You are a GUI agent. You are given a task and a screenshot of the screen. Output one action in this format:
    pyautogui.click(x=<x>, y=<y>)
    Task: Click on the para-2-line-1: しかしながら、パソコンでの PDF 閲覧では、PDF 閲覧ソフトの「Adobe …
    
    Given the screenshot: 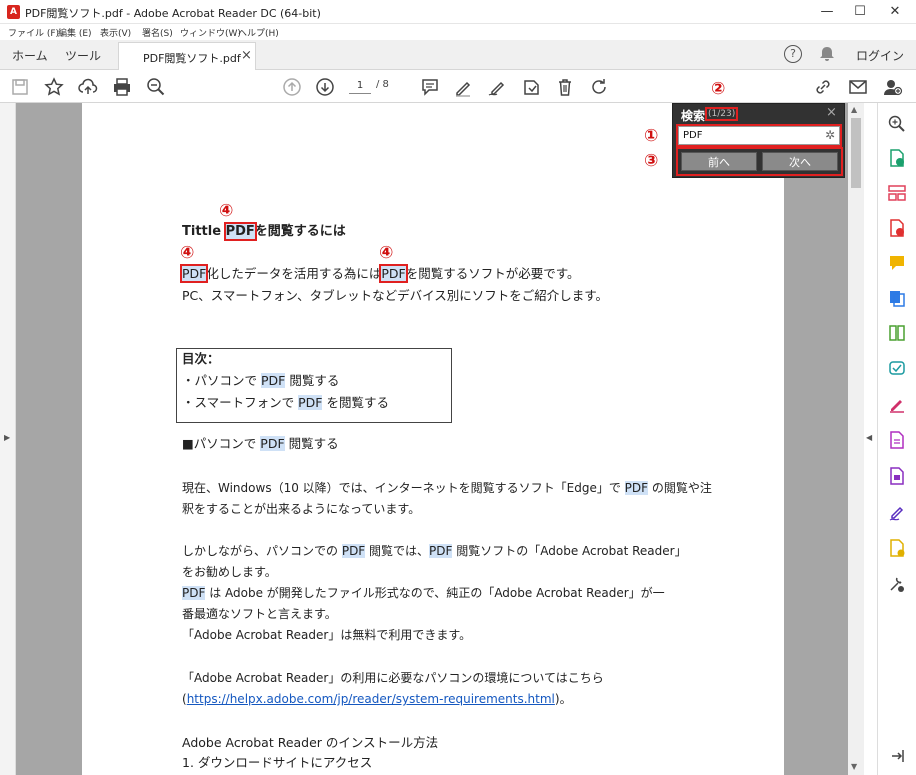 What is the action you would take?
    pyautogui.click(x=434, y=551)
    